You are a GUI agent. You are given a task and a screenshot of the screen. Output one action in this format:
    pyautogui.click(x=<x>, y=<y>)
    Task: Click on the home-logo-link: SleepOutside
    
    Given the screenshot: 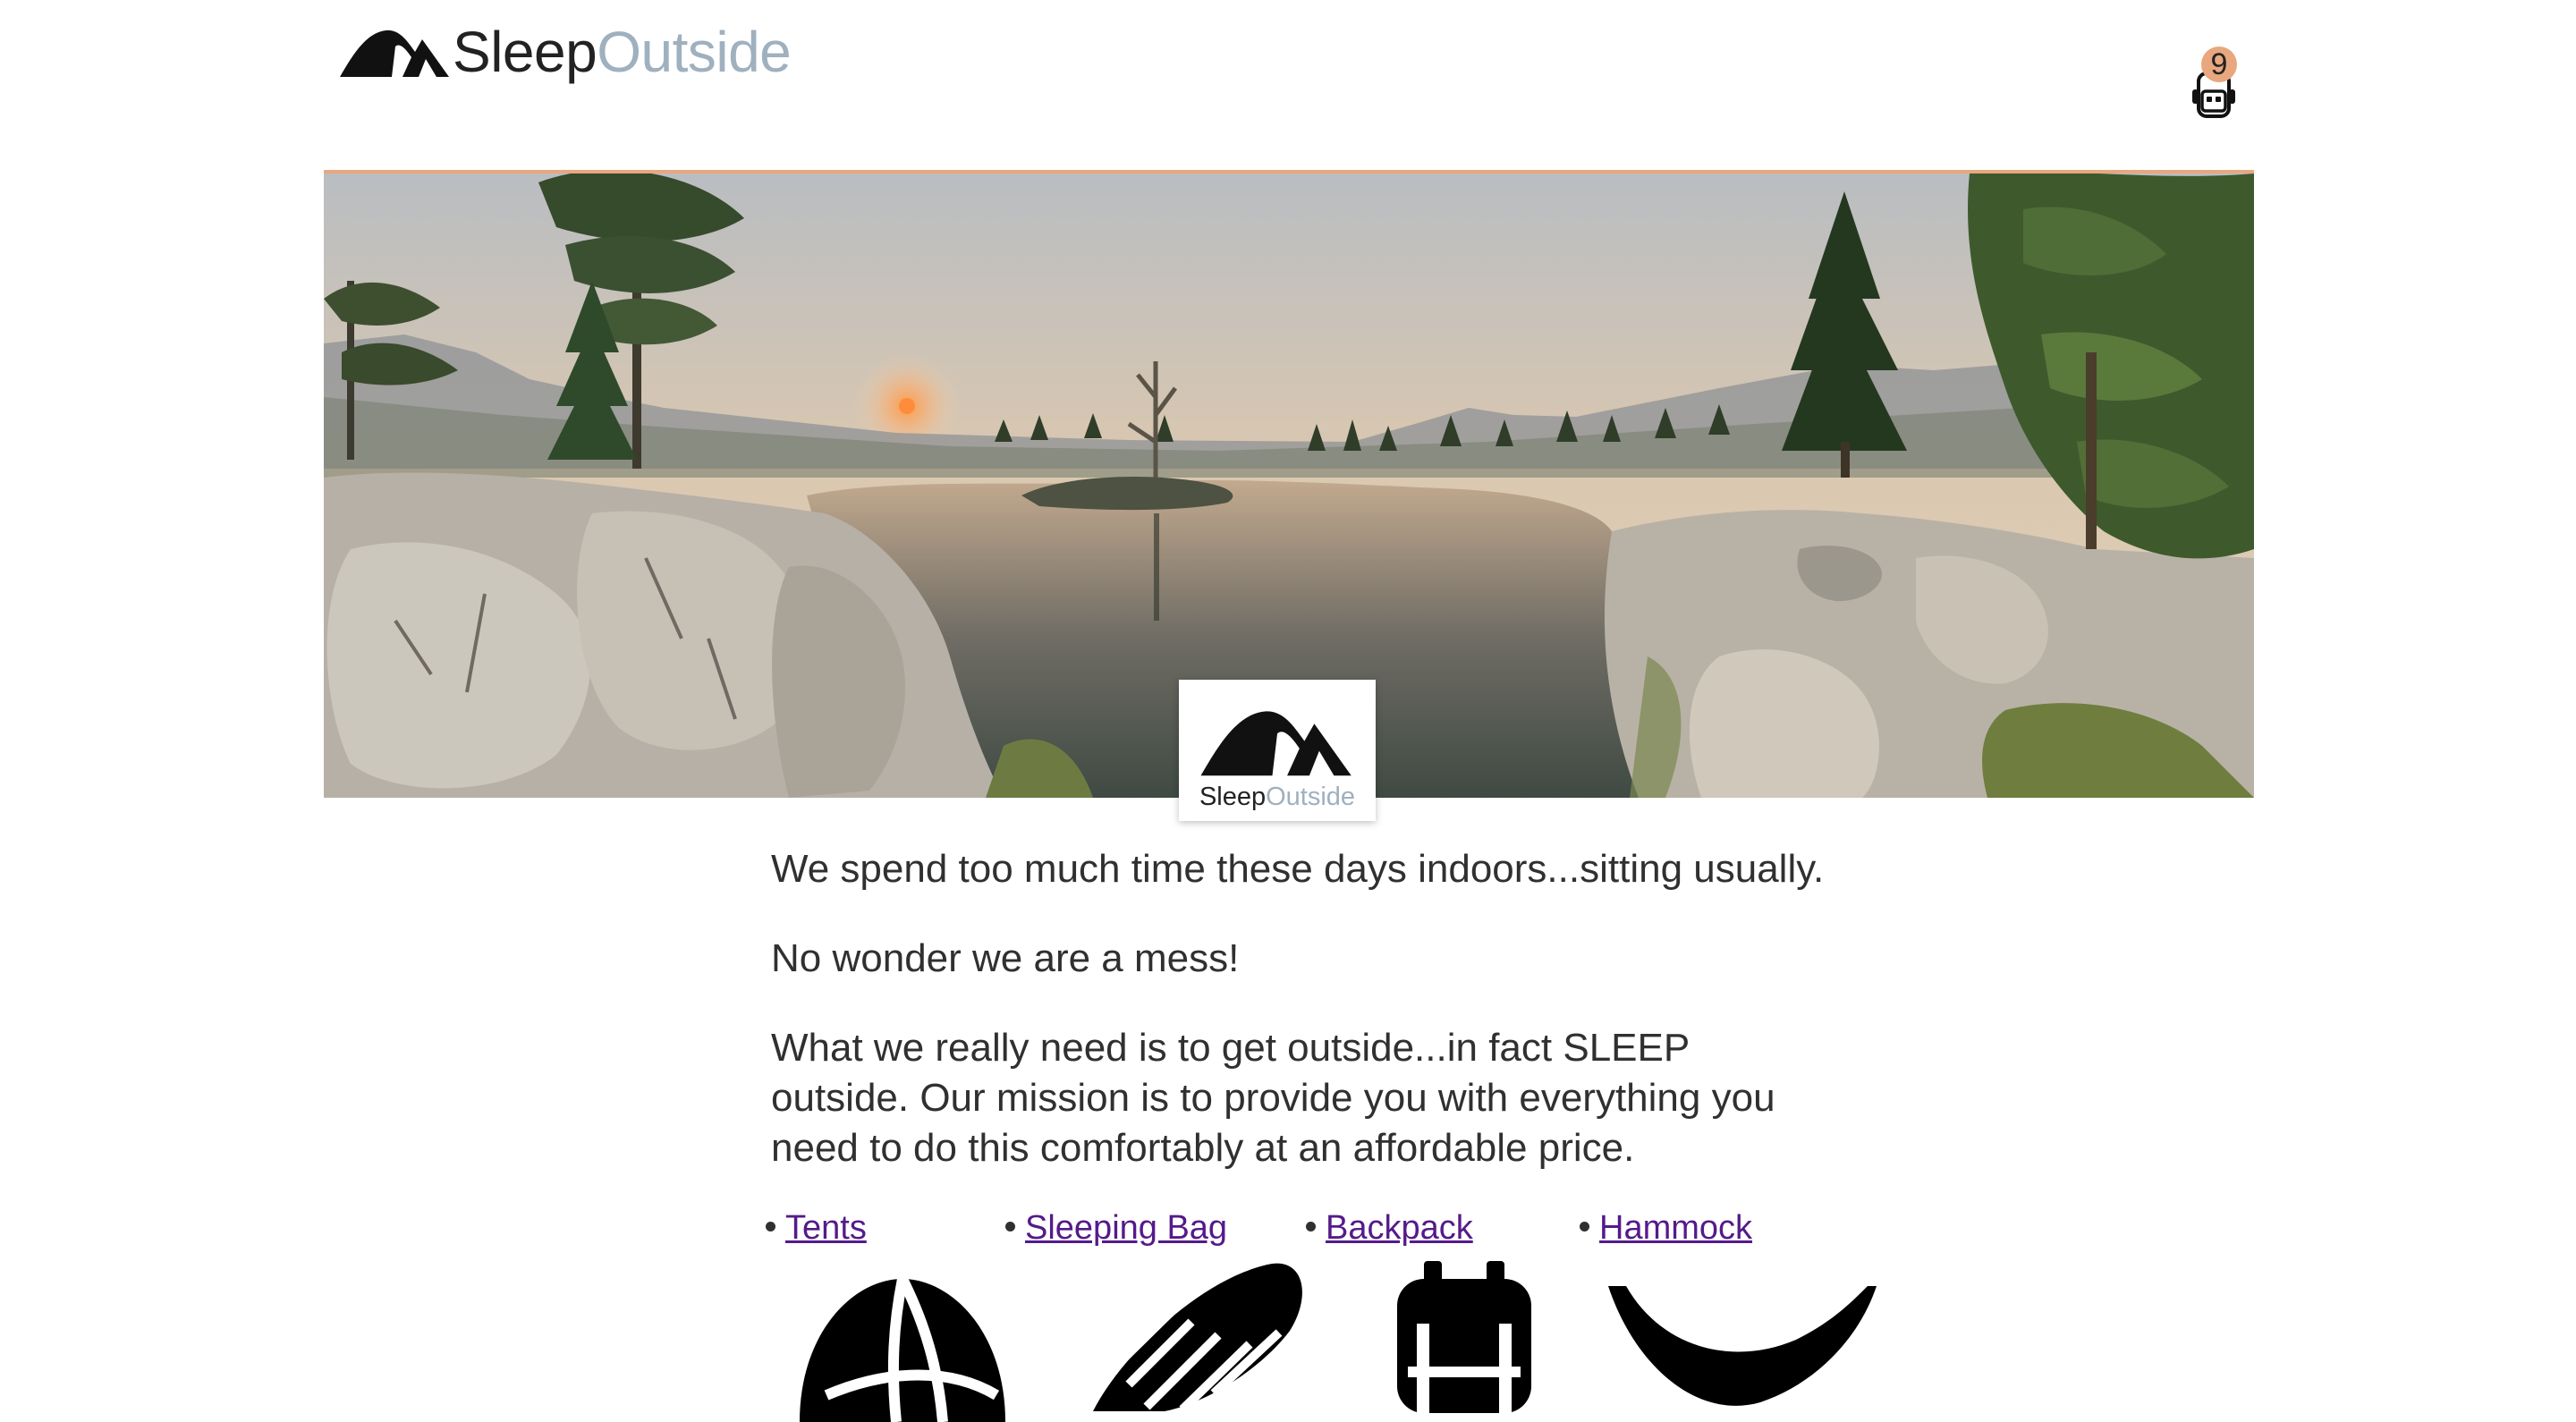 What is the action you would take?
    pyautogui.click(x=566, y=48)
    